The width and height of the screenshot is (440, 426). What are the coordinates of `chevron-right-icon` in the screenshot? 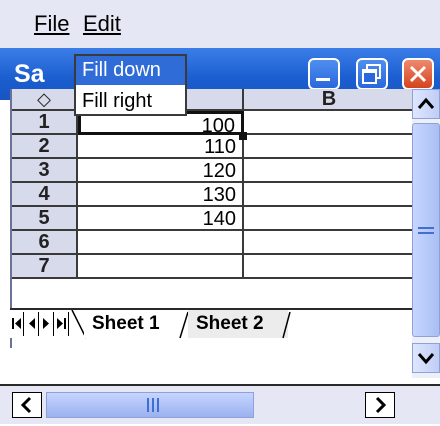 It's located at (381, 405).